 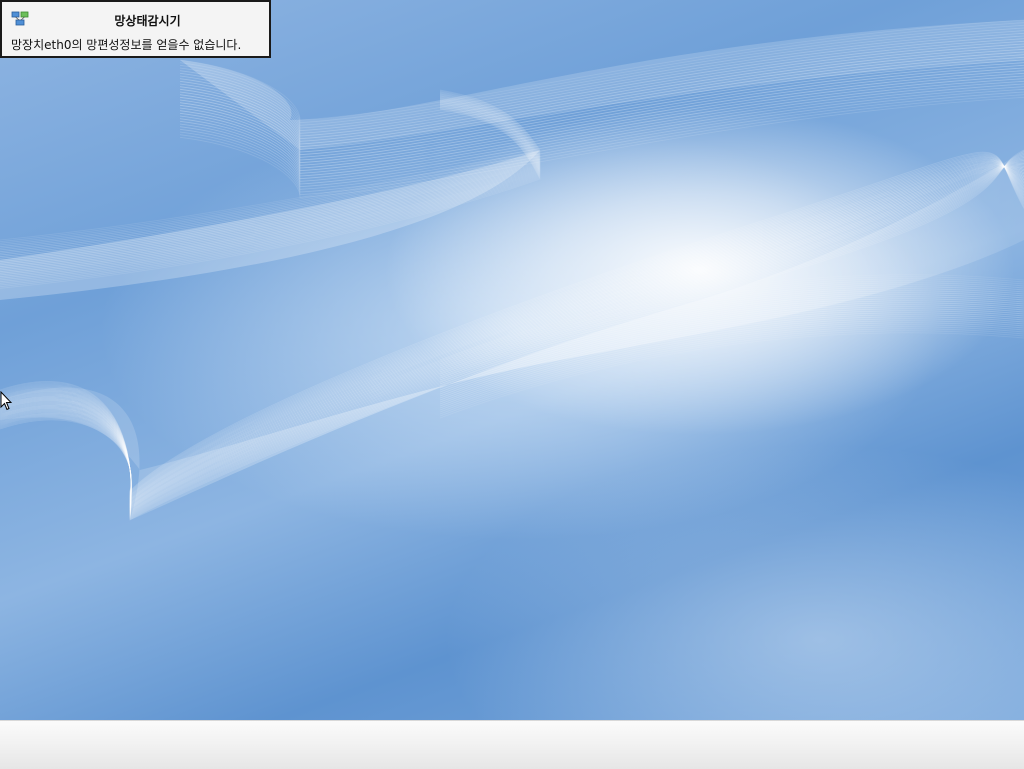 I want to click on network-notification-popup: 망상태감시기 망장치eth0의 망편성정보를 얻을수 없습니다., so click(x=135, y=29).